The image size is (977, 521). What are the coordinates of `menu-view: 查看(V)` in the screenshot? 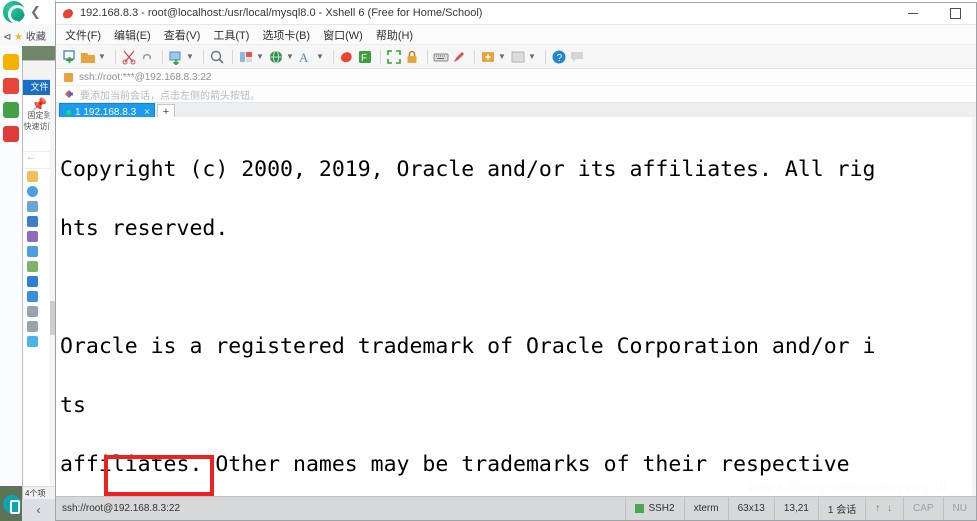 It's located at (182, 35).